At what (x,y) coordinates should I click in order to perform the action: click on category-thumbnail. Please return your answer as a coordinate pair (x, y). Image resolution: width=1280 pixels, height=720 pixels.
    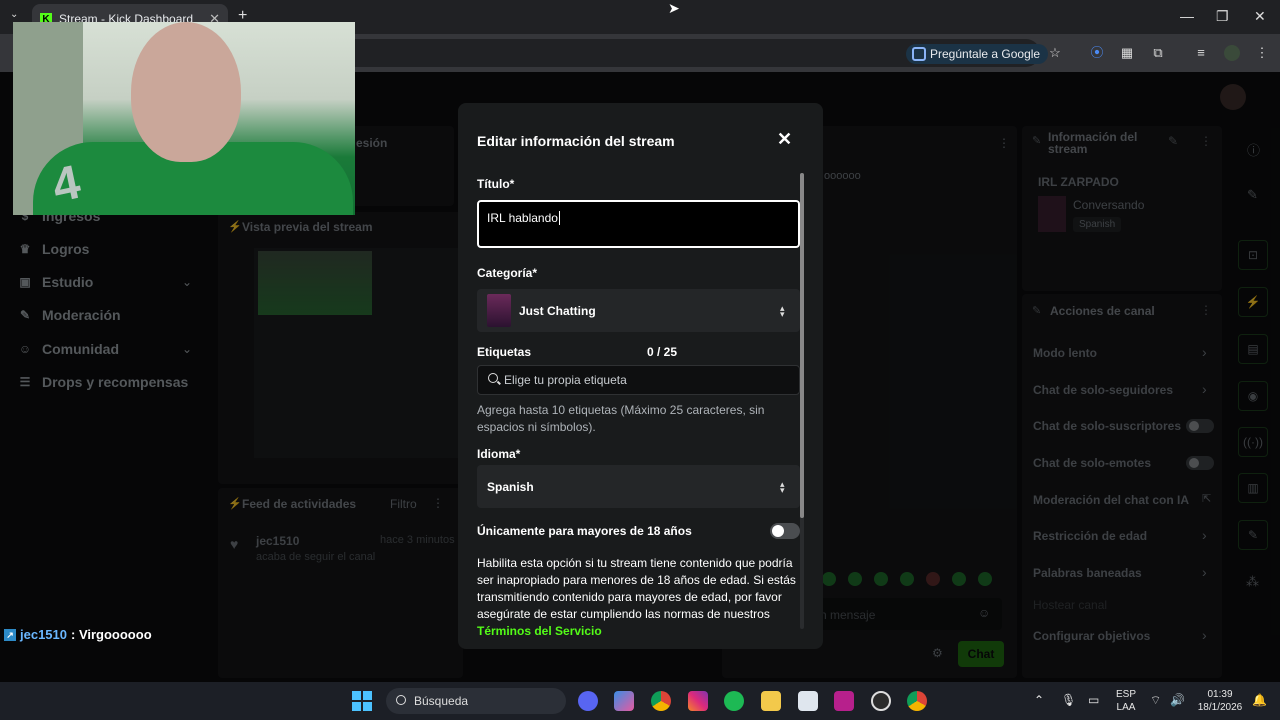
    Looking at the image, I should click on (499, 310).